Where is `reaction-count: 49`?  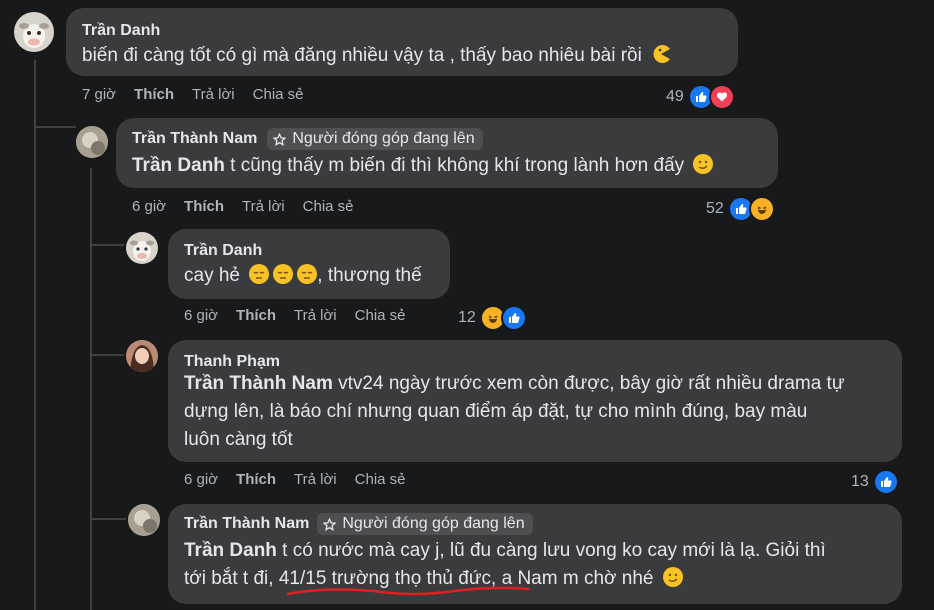 reaction-count: 49 is located at coordinates (675, 96).